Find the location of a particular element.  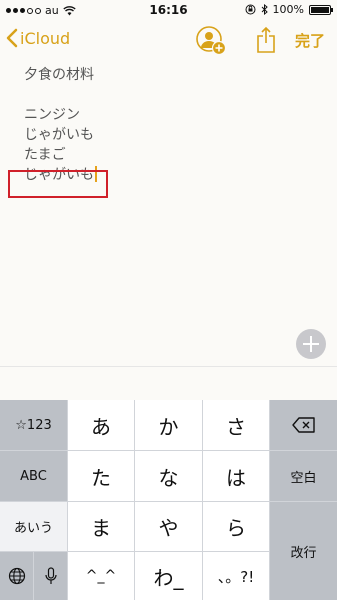

key-dictation is located at coordinates (50, 576).